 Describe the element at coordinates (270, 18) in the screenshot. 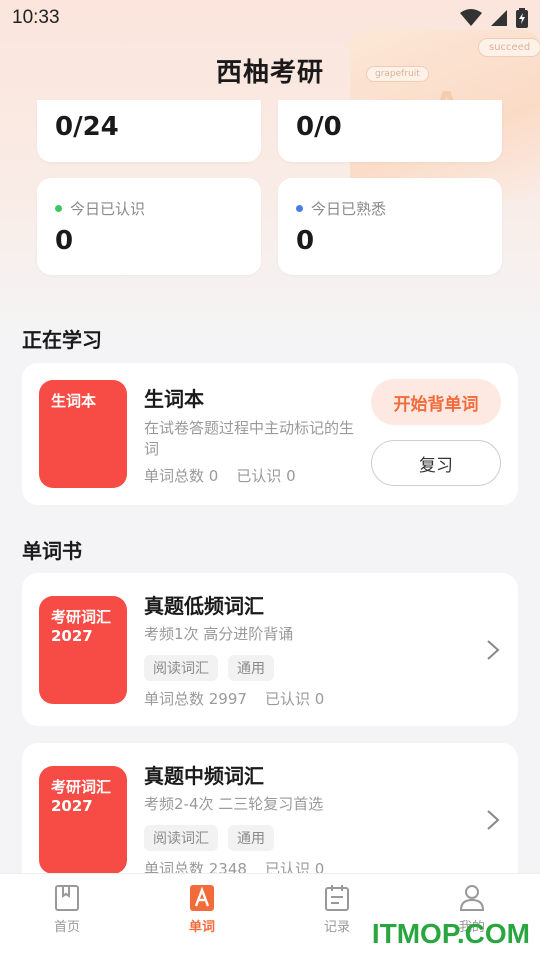

I see `status-bar: 10:33` at that location.